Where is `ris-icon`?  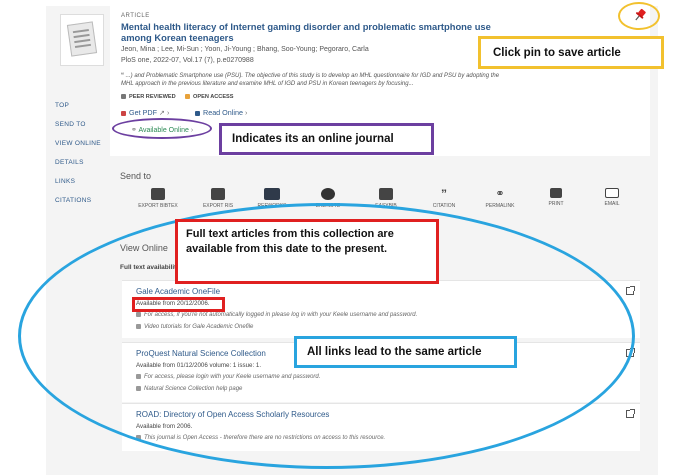
ris-icon is located at coordinates (218, 194).